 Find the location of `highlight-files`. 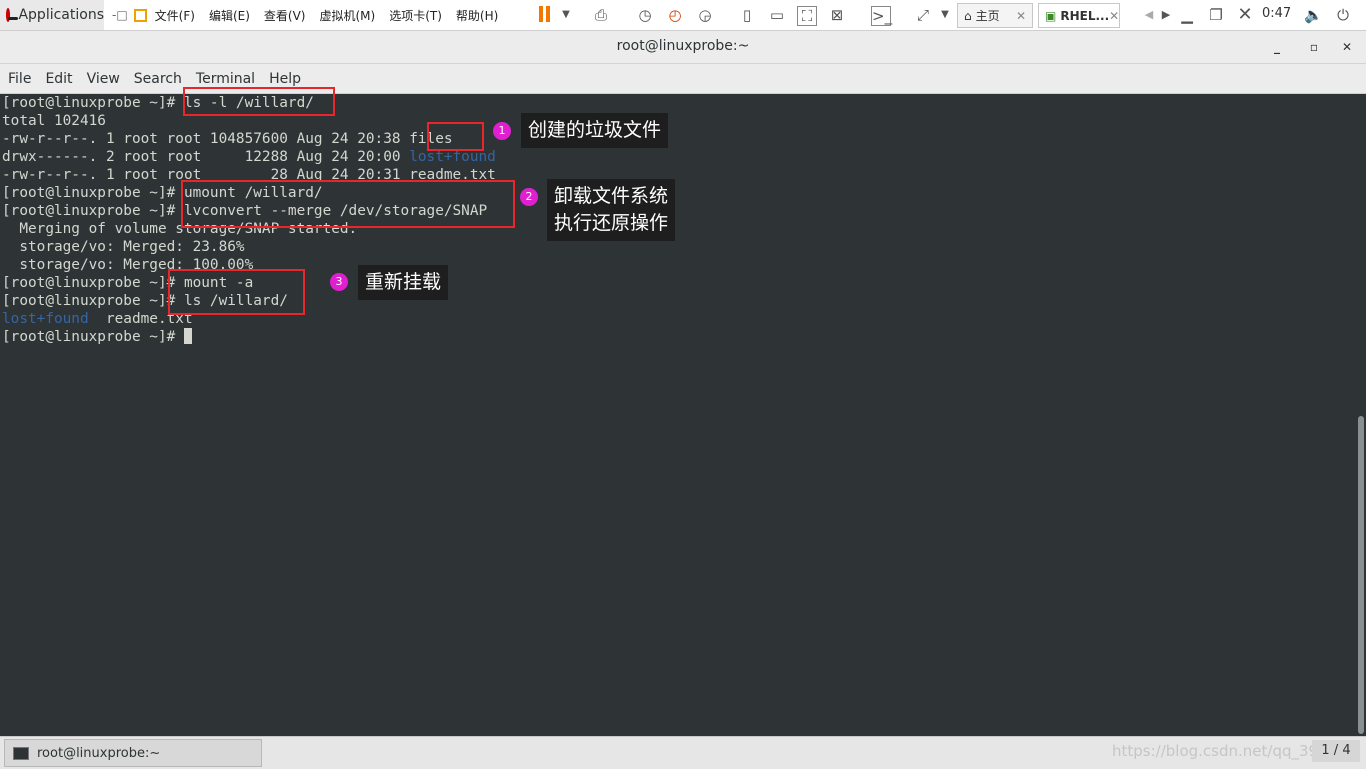

highlight-files is located at coordinates (455, 136).